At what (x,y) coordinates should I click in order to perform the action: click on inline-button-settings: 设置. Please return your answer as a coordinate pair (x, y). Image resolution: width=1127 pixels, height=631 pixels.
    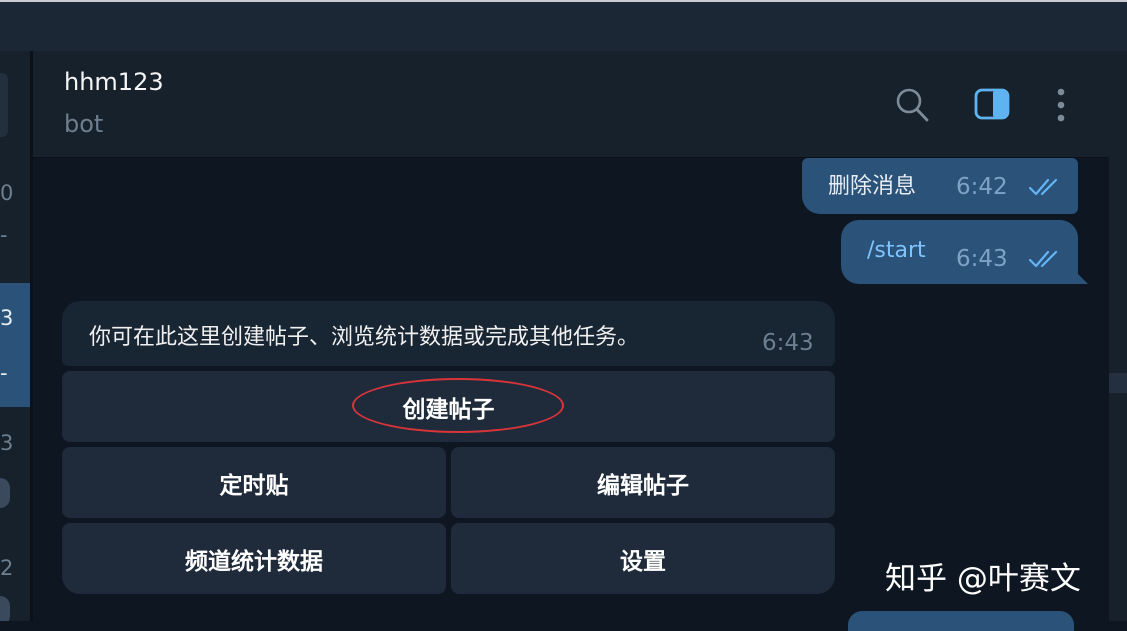
    Looking at the image, I should click on (643, 558).